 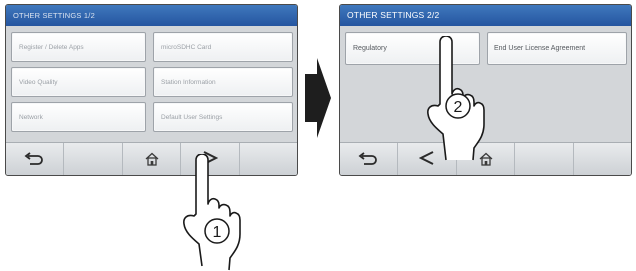 I want to click on default-user-settings-button: Default User Settings, so click(x=223, y=117).